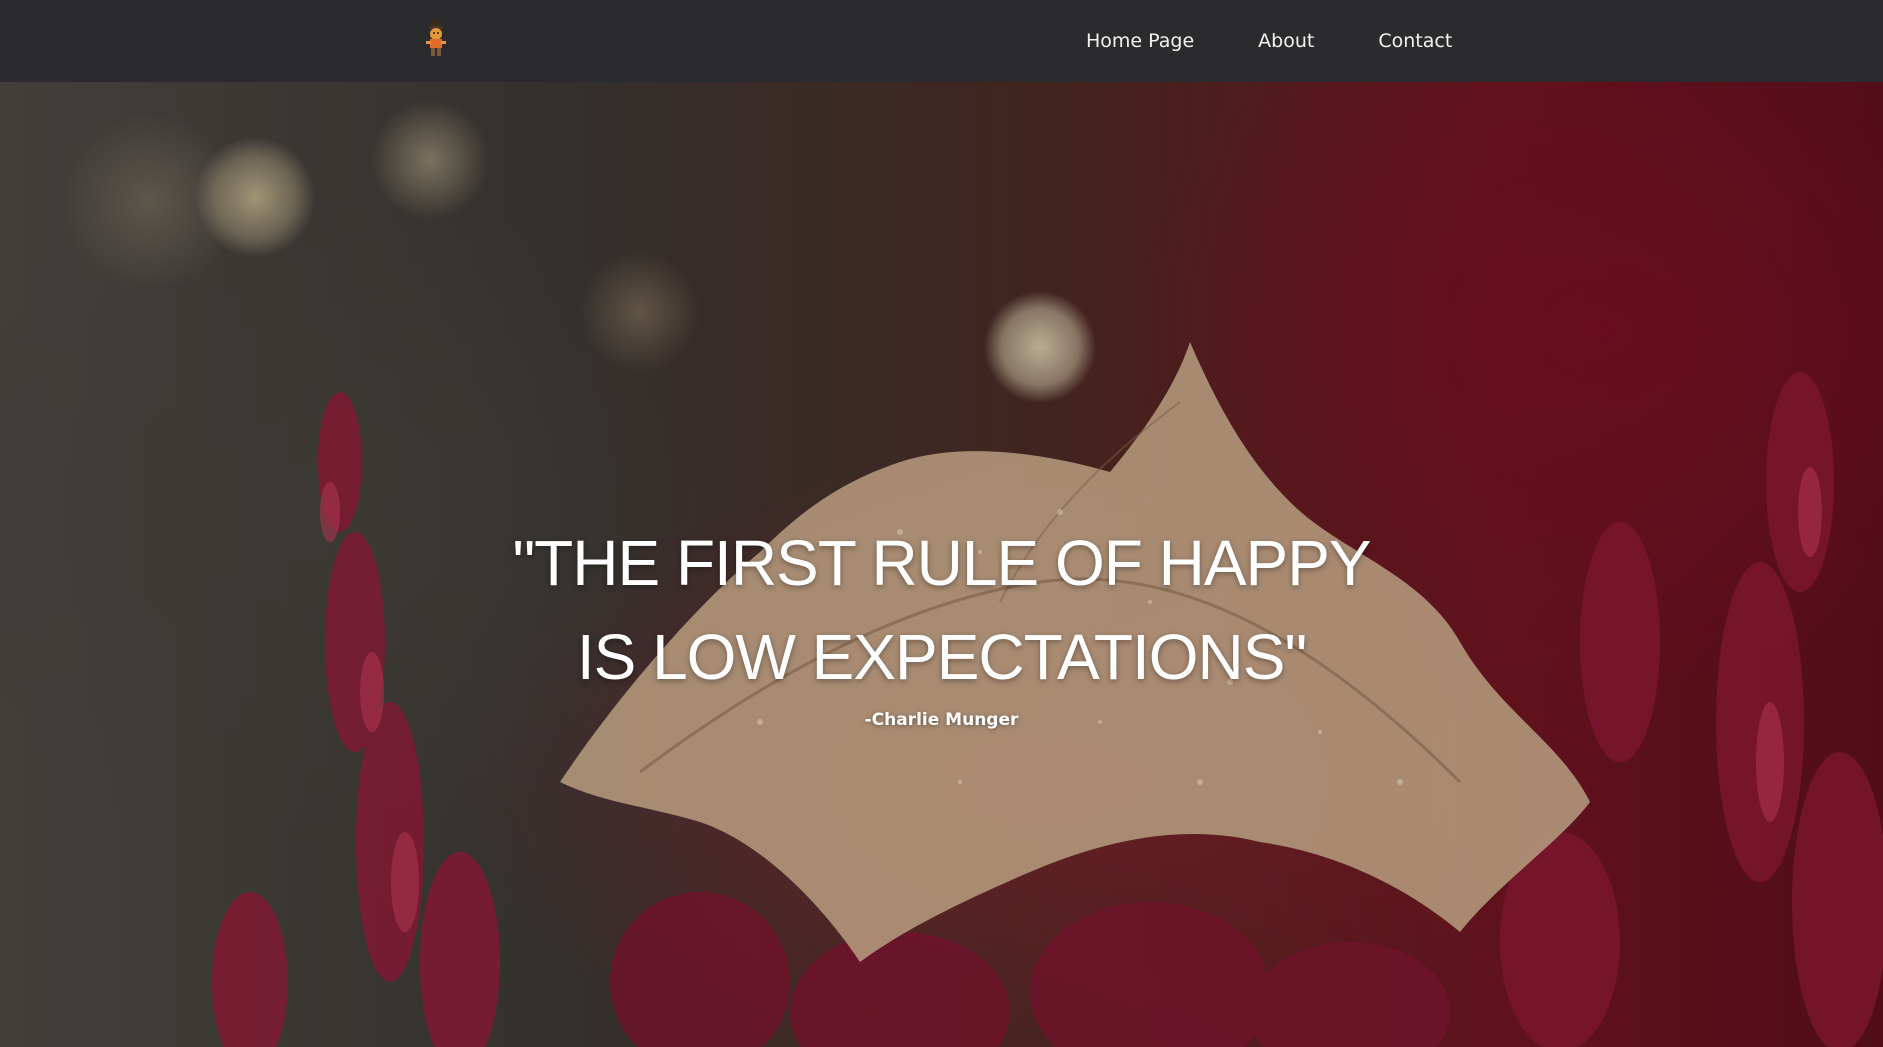 This screenshot has height=1047, width=1883. What do you see at coordinates (1140, 41) in the screenshot?
I see `nav-home-link: Home Page` at bounding box center [1140, 41].